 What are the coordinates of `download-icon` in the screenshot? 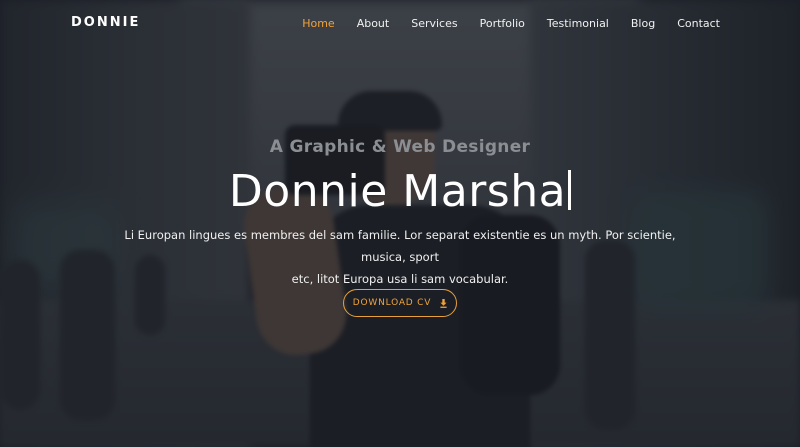 It's located at (443, 303).